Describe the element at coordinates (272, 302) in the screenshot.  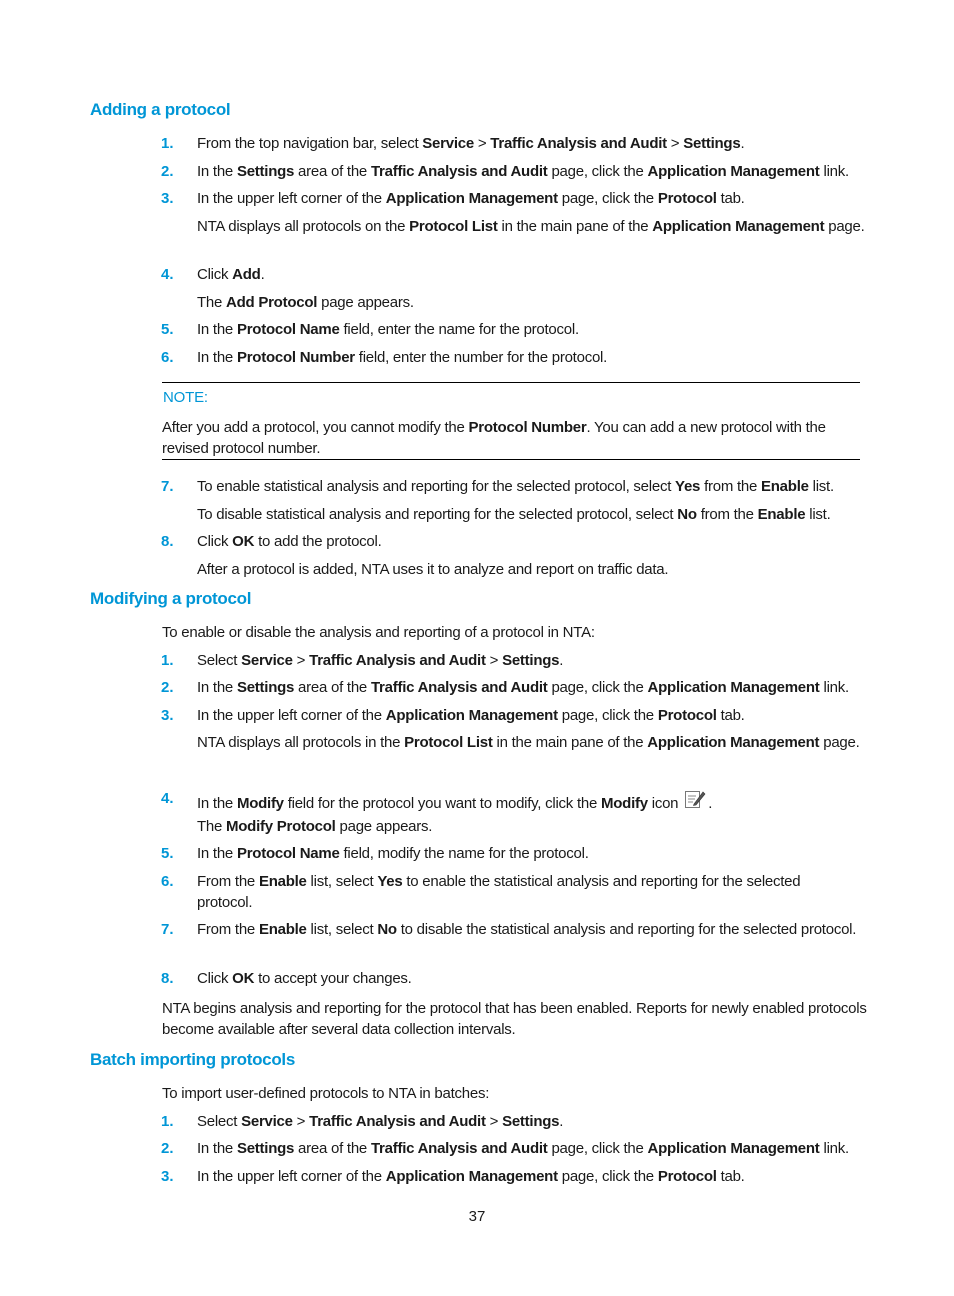
I see `ui-term: Add Protocol` at that location.